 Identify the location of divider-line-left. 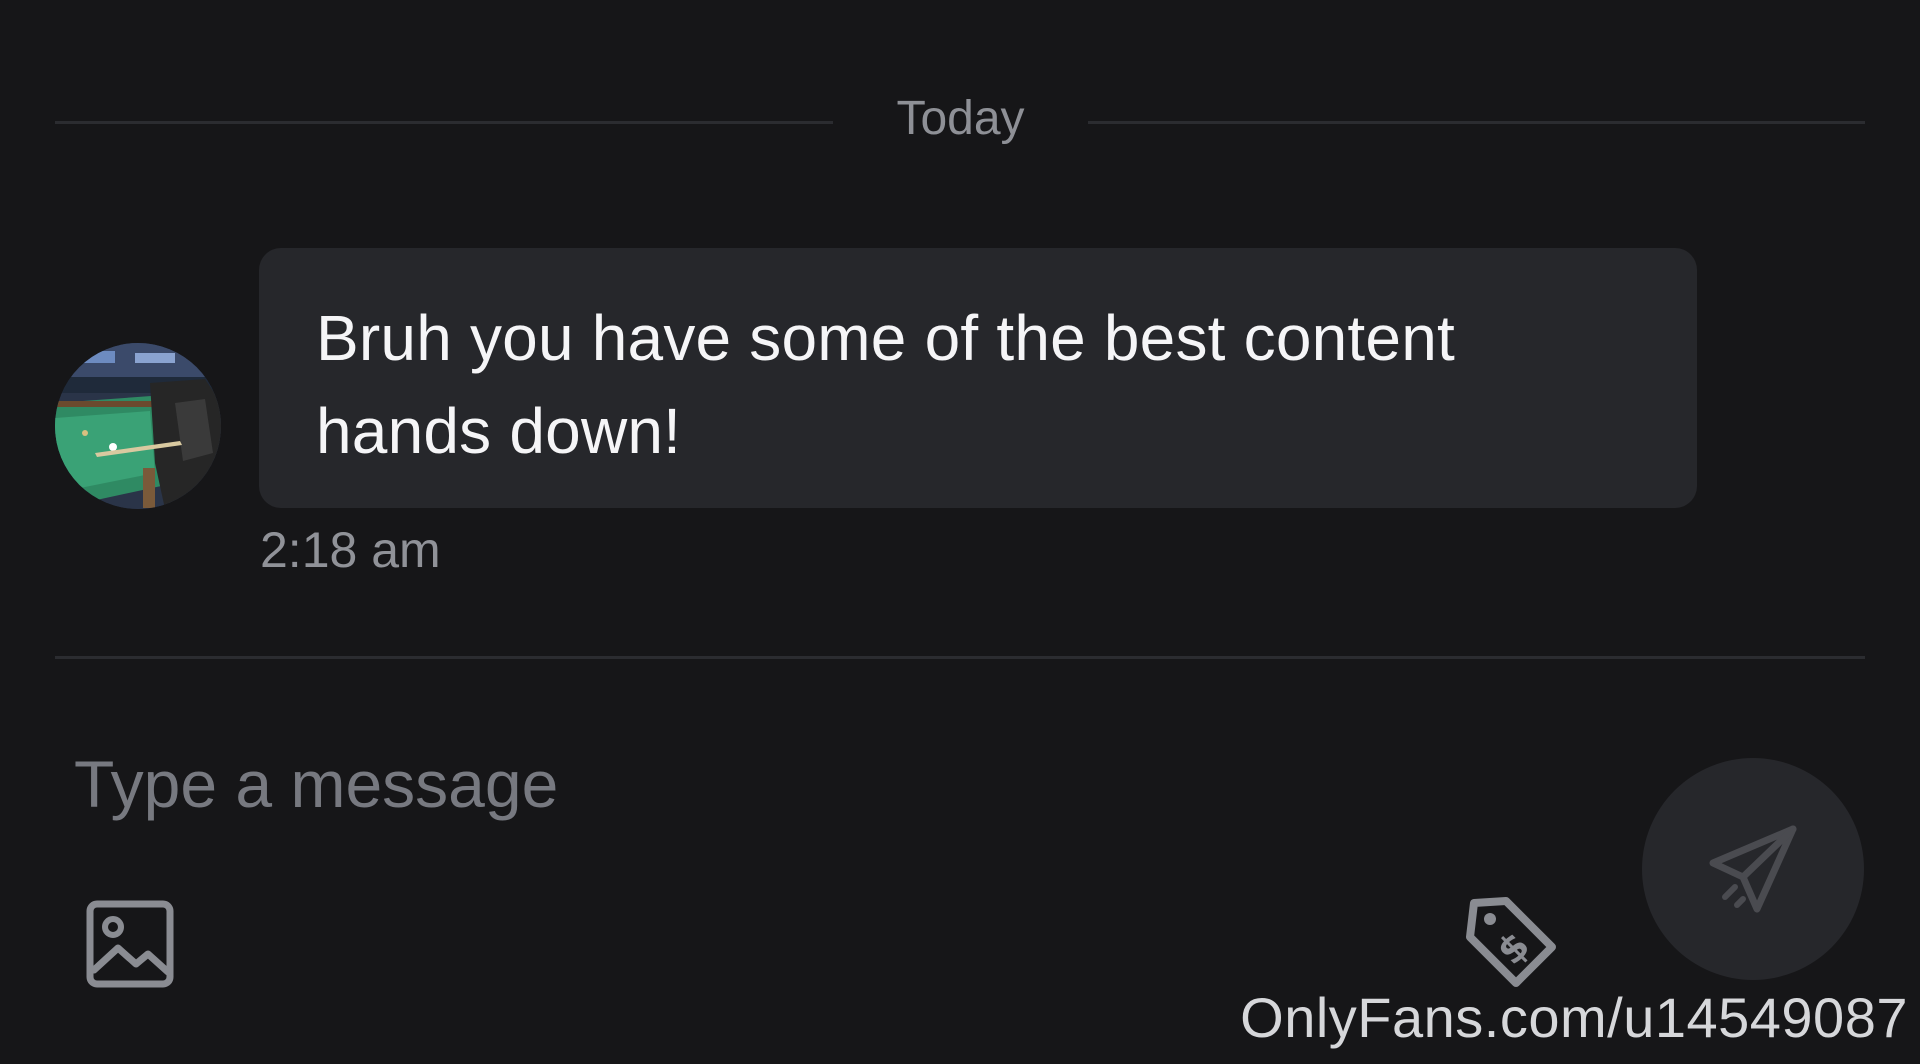
(444, 122).